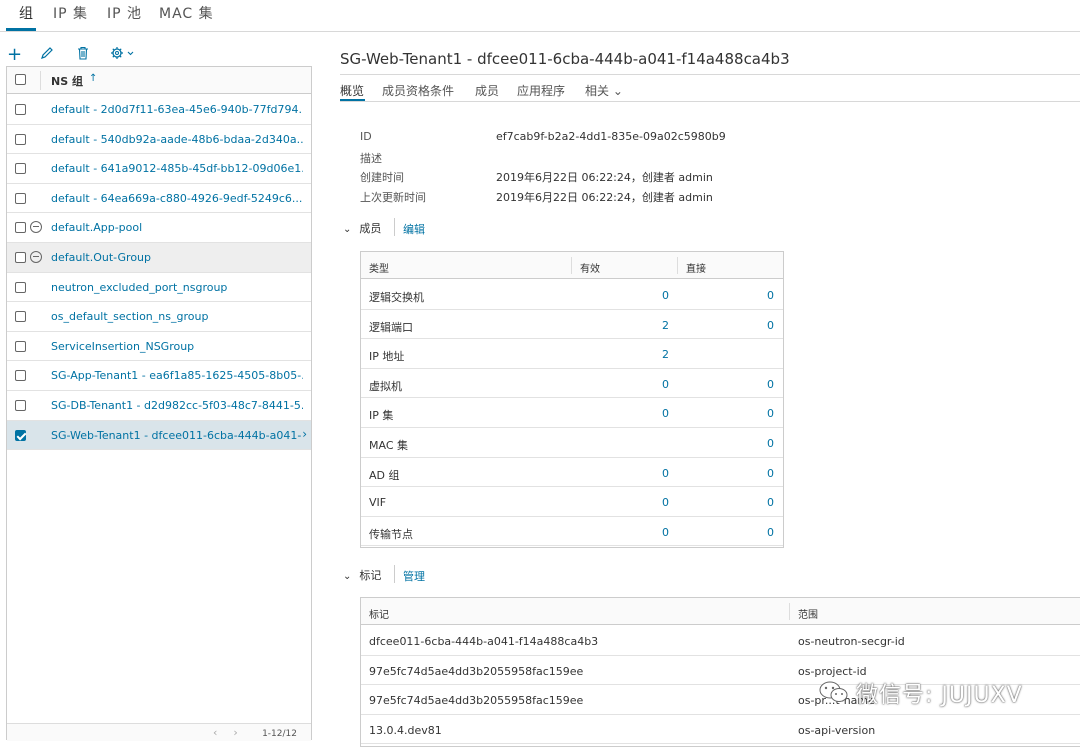  What do you see at coordinates (405, 730) in the screenshot?
I see `tag-value: 13.0.4.dev81` at bounding box center [405, 730].